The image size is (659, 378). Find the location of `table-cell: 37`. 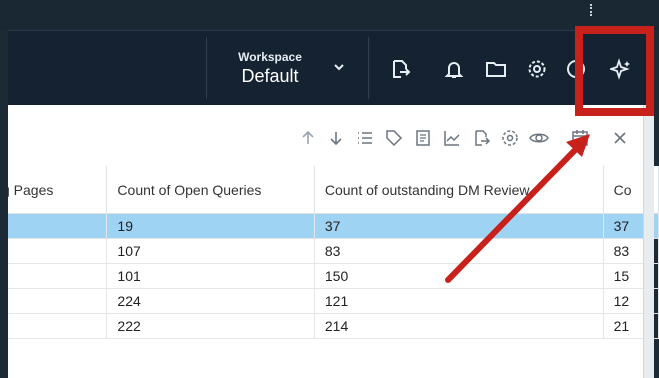

table-cell: 37 is located at coordinates (459, 226).